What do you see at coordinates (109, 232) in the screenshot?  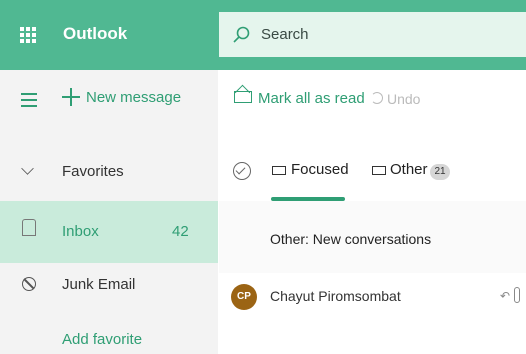 I see `folder-inbox: Inbox 42` at bounding box center [109, 232].